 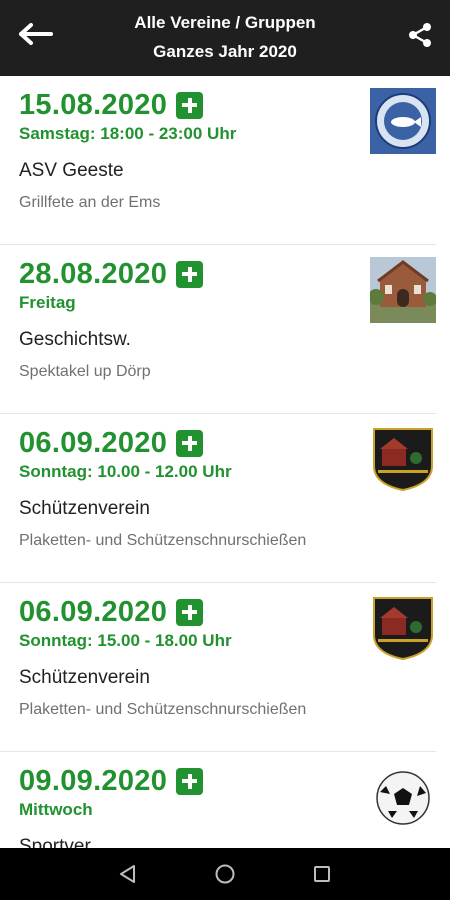 I want to click on nav-recents-button, so click(x=322, y=874).